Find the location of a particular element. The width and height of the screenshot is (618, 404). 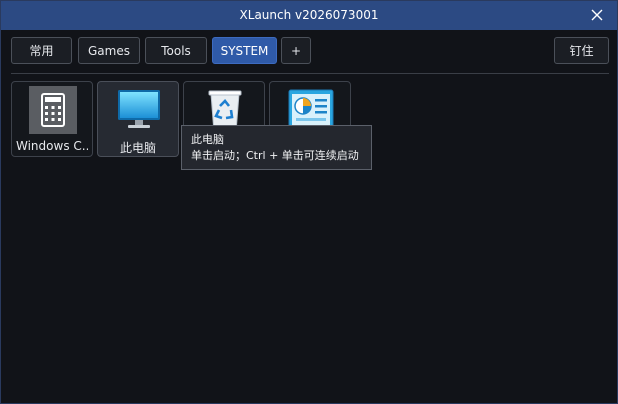

tab-tools: Tools is located at coordinates (176, 50).